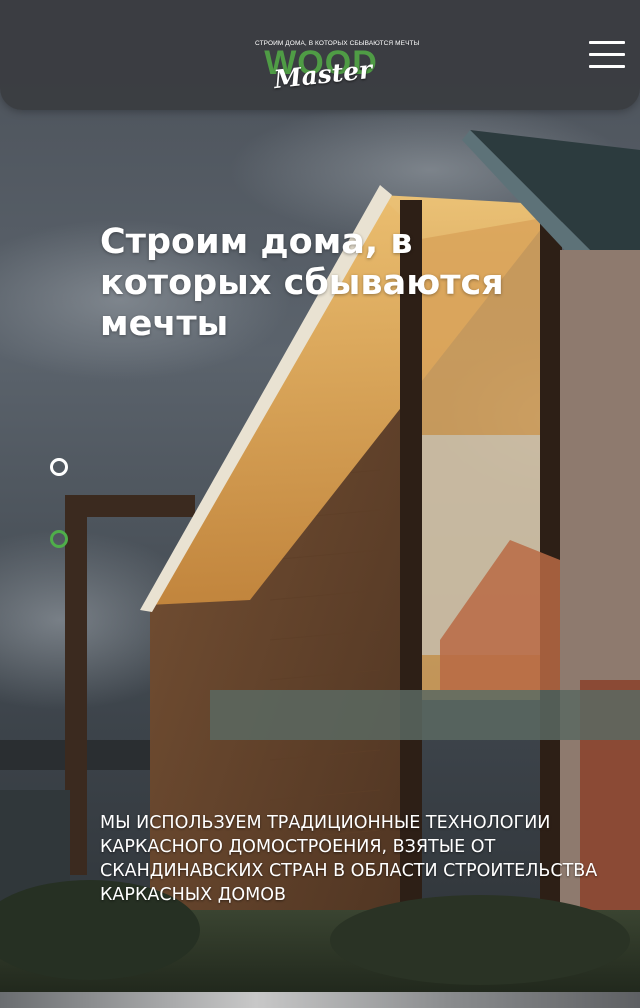  I want to click on next-section-edge, so click(320, 1000).